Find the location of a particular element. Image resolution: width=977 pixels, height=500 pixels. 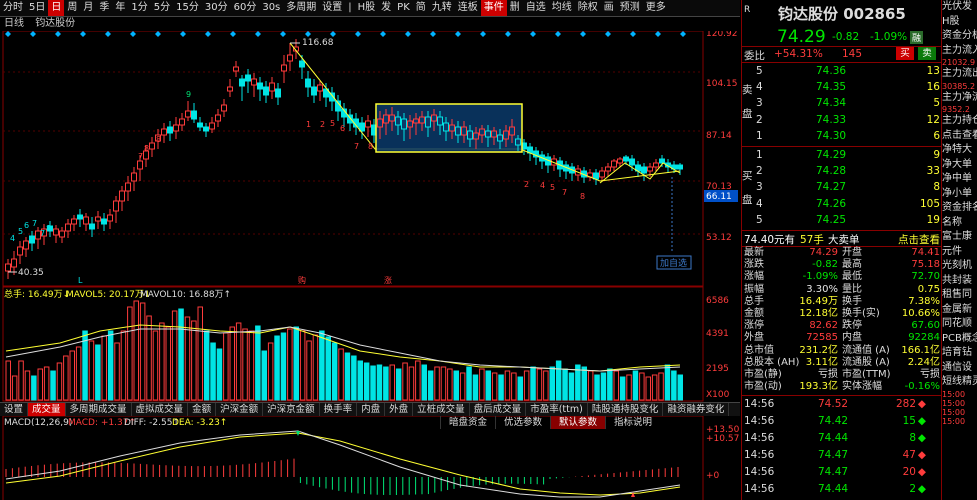

side-strip-item: 名称 is located at coordinates (959, 223).